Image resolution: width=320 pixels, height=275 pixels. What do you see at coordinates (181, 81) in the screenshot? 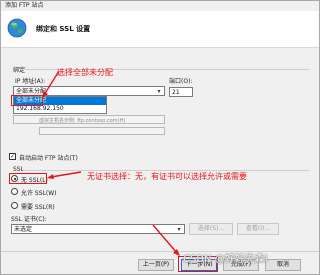
I see `port-label: 端口(O):` at bounding box center [181, 81].